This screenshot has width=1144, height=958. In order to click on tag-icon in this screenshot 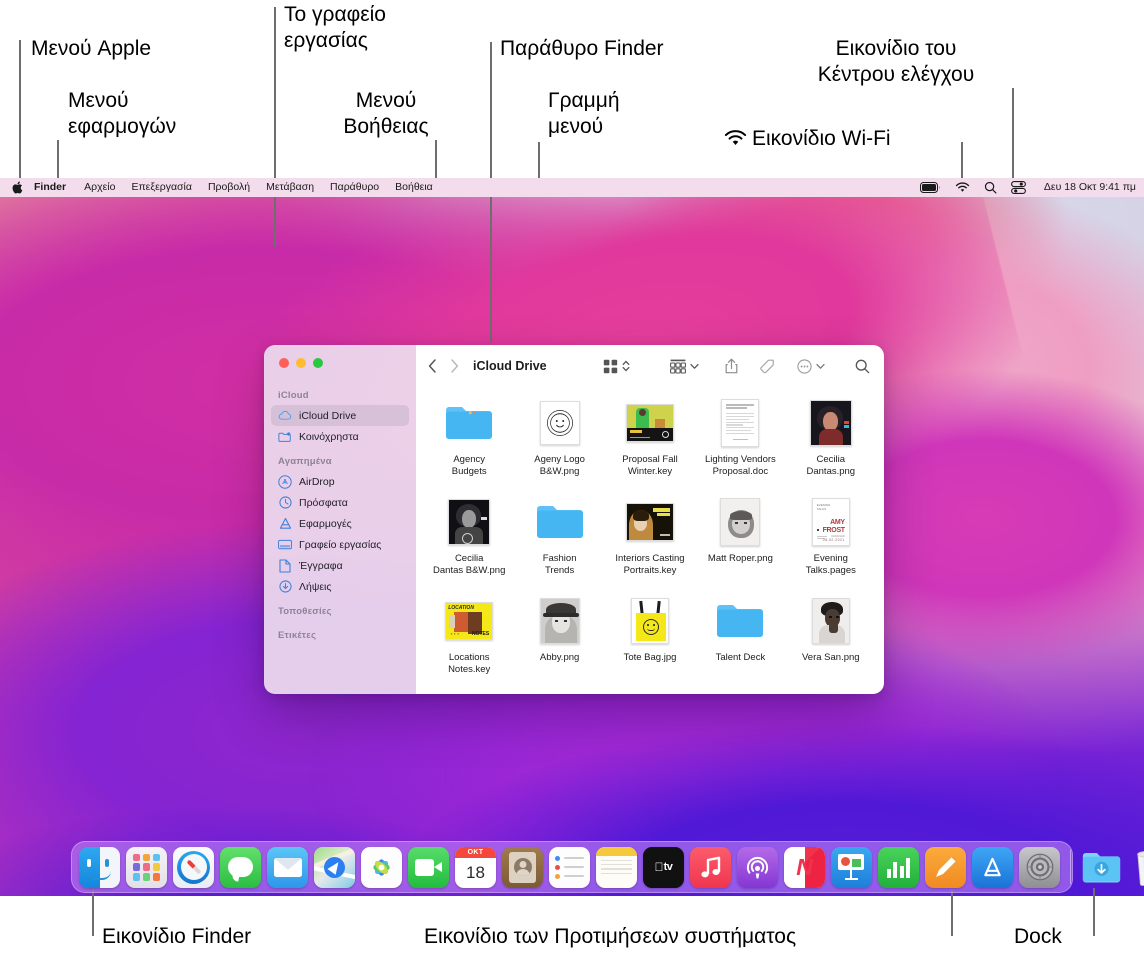, I will do `click(767, 366)`.